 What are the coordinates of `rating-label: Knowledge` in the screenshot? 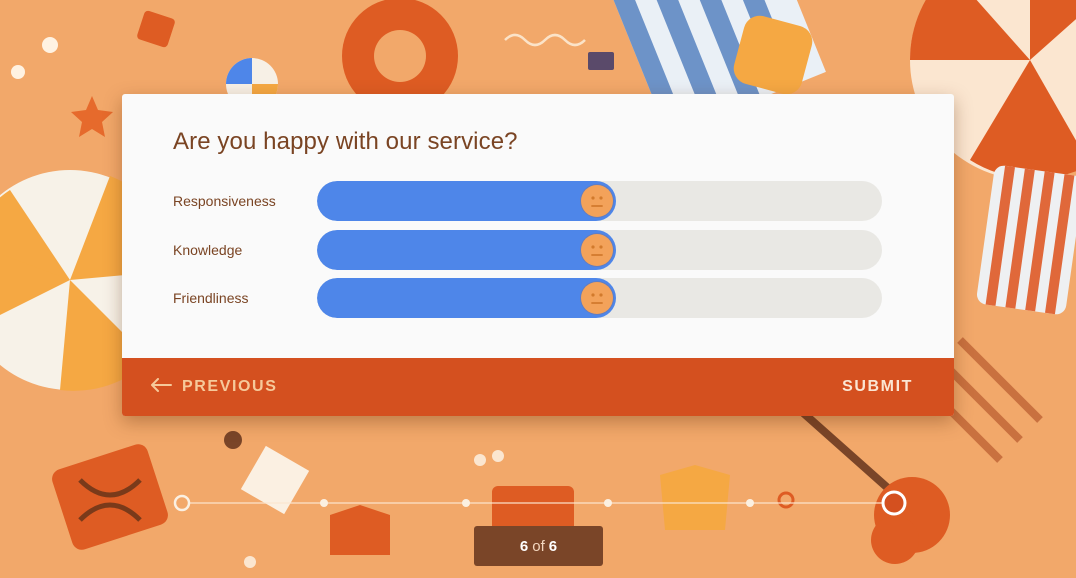 It's located at (208, 250).